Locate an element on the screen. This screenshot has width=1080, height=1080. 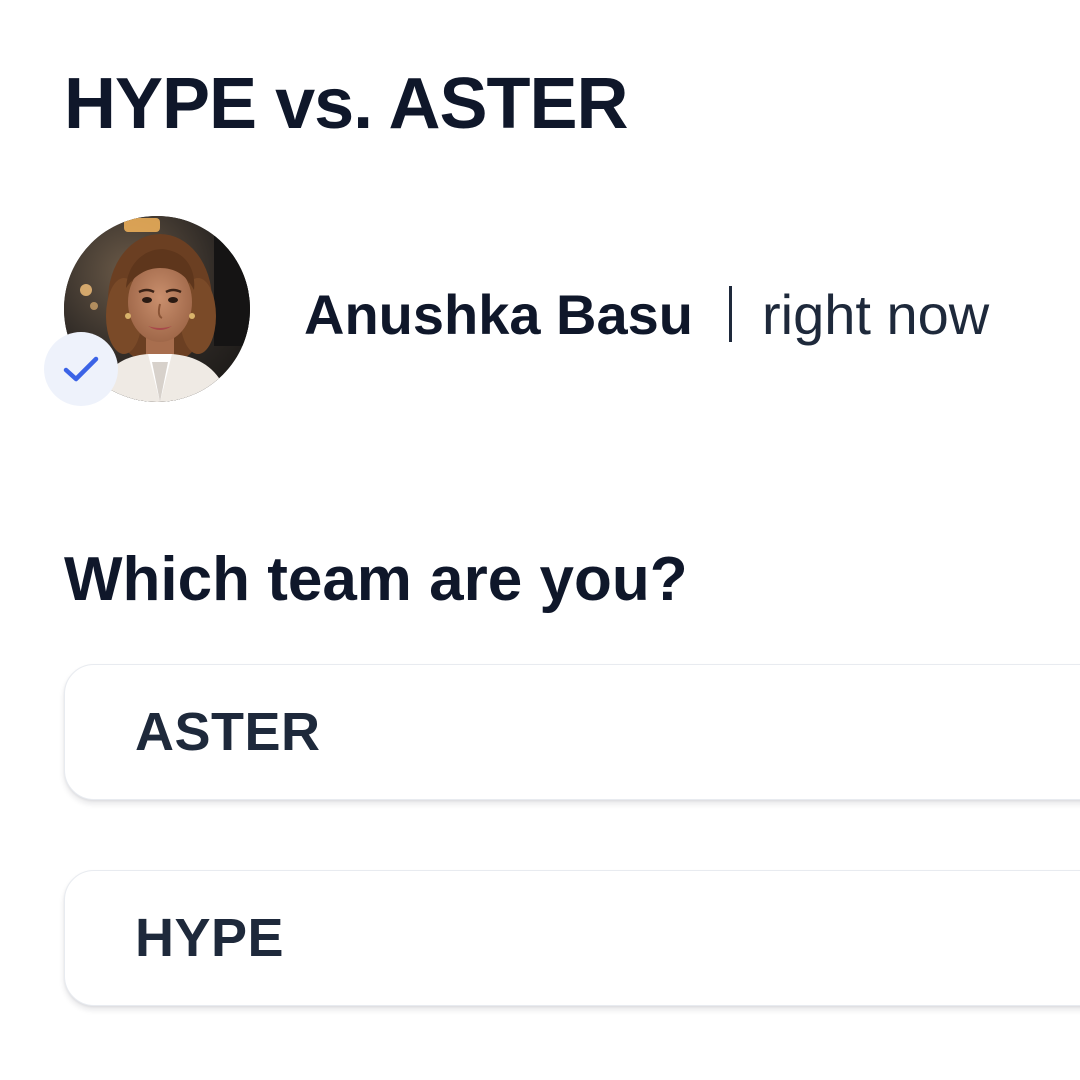
poll-option-label: HYPE is located at coordinates (210, 938).